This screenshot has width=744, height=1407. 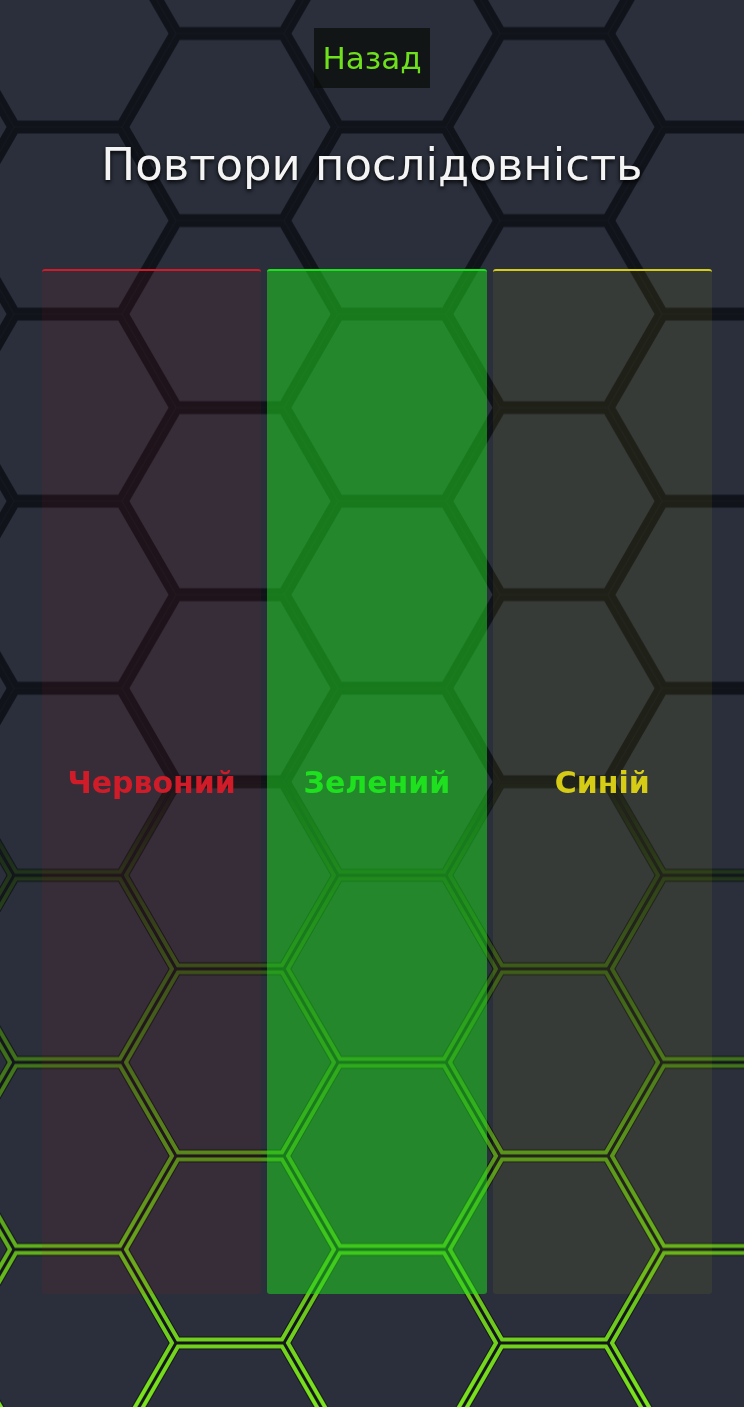 I want to click on back-button: Назад, so click(x=372, y=58).